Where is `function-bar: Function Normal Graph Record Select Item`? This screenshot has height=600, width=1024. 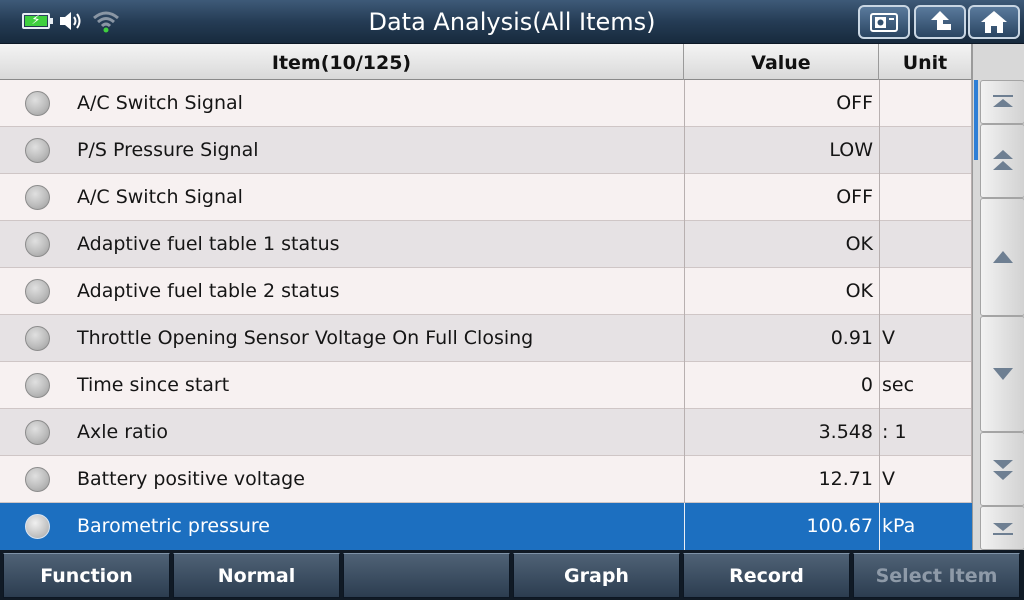
function-bar: Function Normal Graph Record Select Item is located at coordinates (512, 575).